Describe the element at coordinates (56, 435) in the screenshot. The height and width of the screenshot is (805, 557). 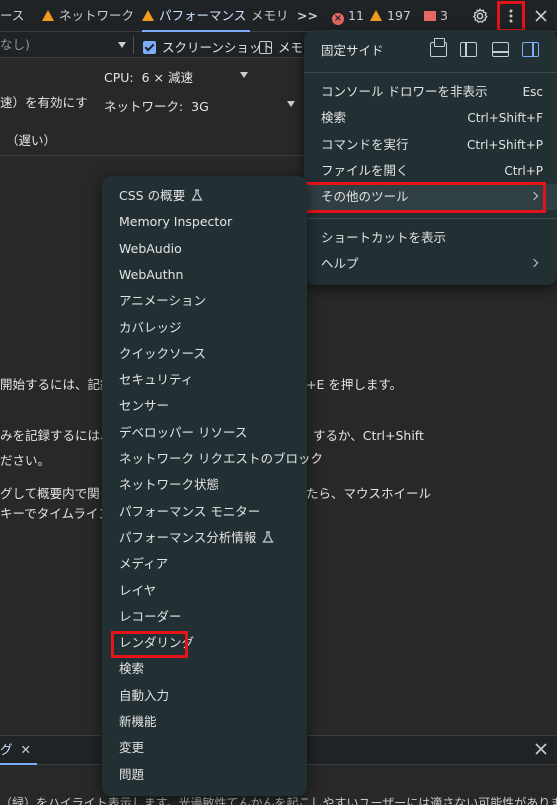
I see `landing-text-2a: みを記録するには、` at that location.